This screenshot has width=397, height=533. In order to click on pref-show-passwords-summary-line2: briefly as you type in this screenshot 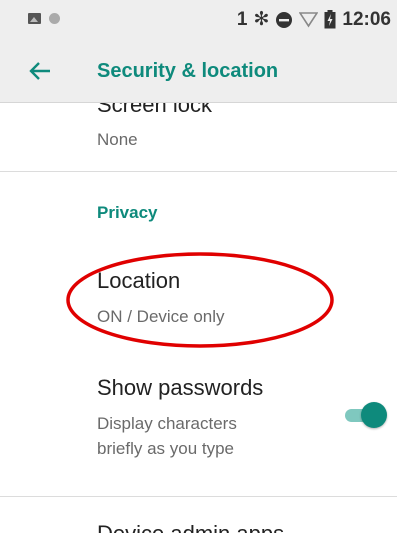, I will do `click(166, 448)`.